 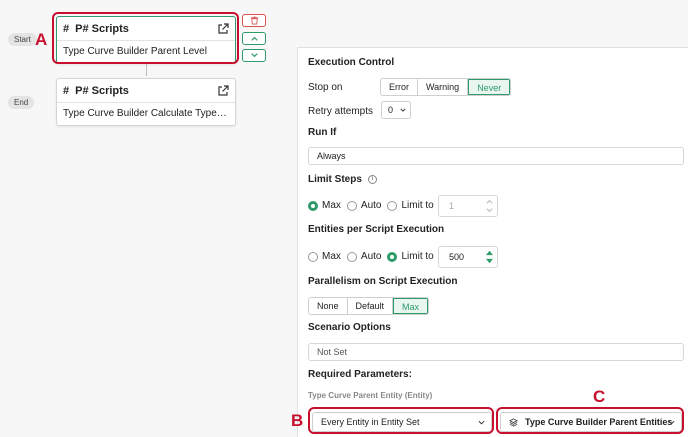 I want to click on info-icon: i, so click(x=372, y=179).